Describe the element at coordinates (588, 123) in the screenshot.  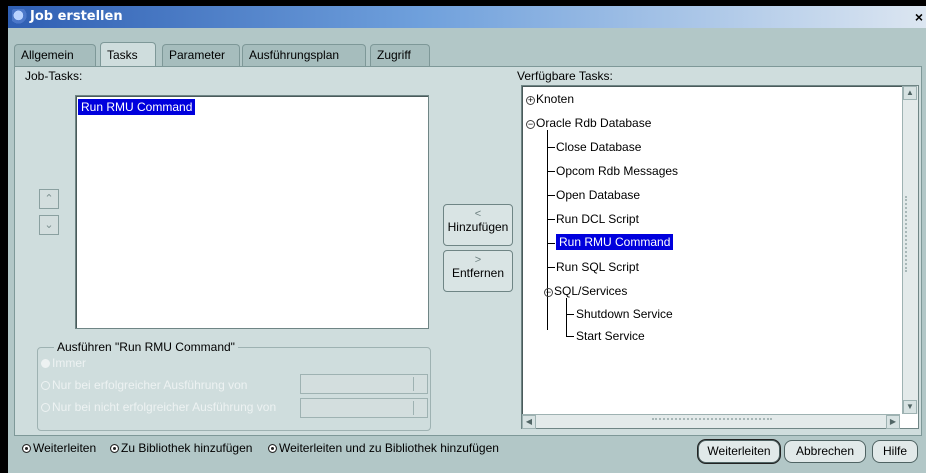
I see `tree-node-oracle-rdb: − Oracle Rdb Database` at that location.